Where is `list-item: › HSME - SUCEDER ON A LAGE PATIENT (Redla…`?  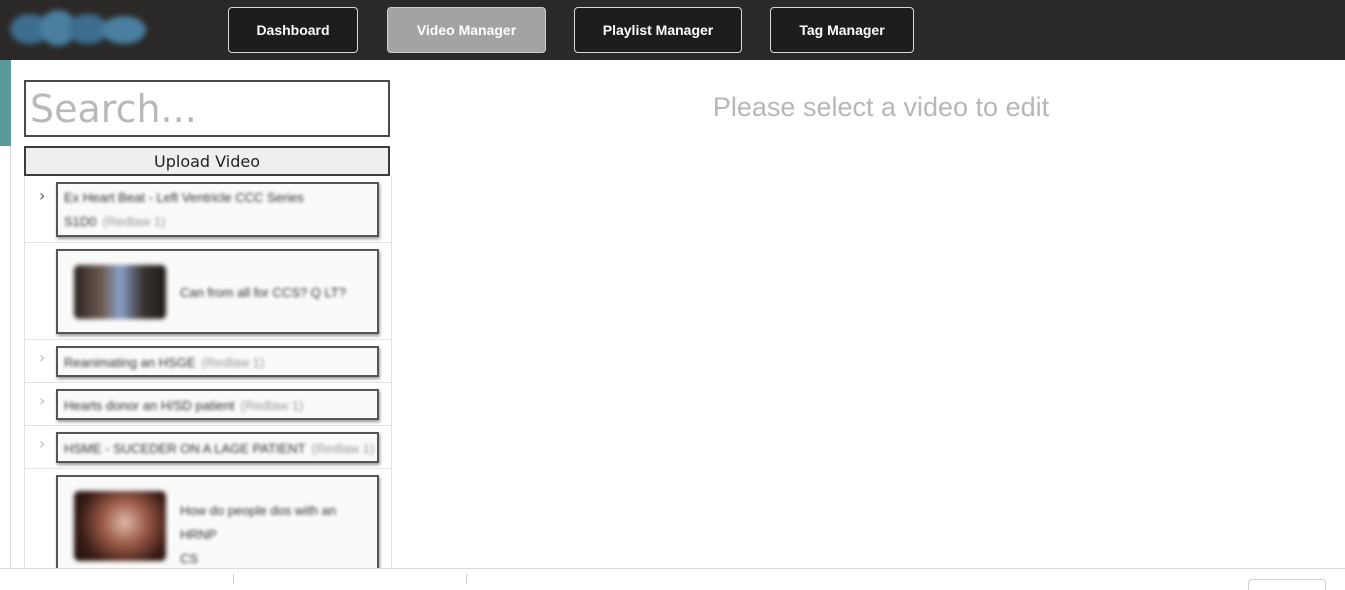 list-item: › HSME - SUCEDER ON A LAGE PATIENT (Redla… is located at coordinates (208, 447).